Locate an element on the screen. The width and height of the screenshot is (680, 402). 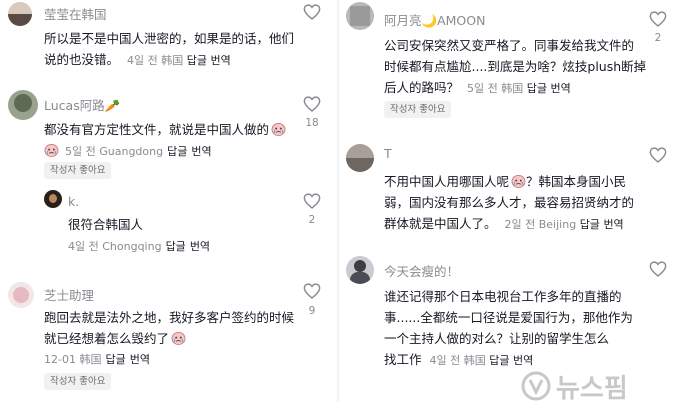
comment-text-segment: 都没有官方定性文件，就说是中国人做的 is located at coordinates (157, 129).